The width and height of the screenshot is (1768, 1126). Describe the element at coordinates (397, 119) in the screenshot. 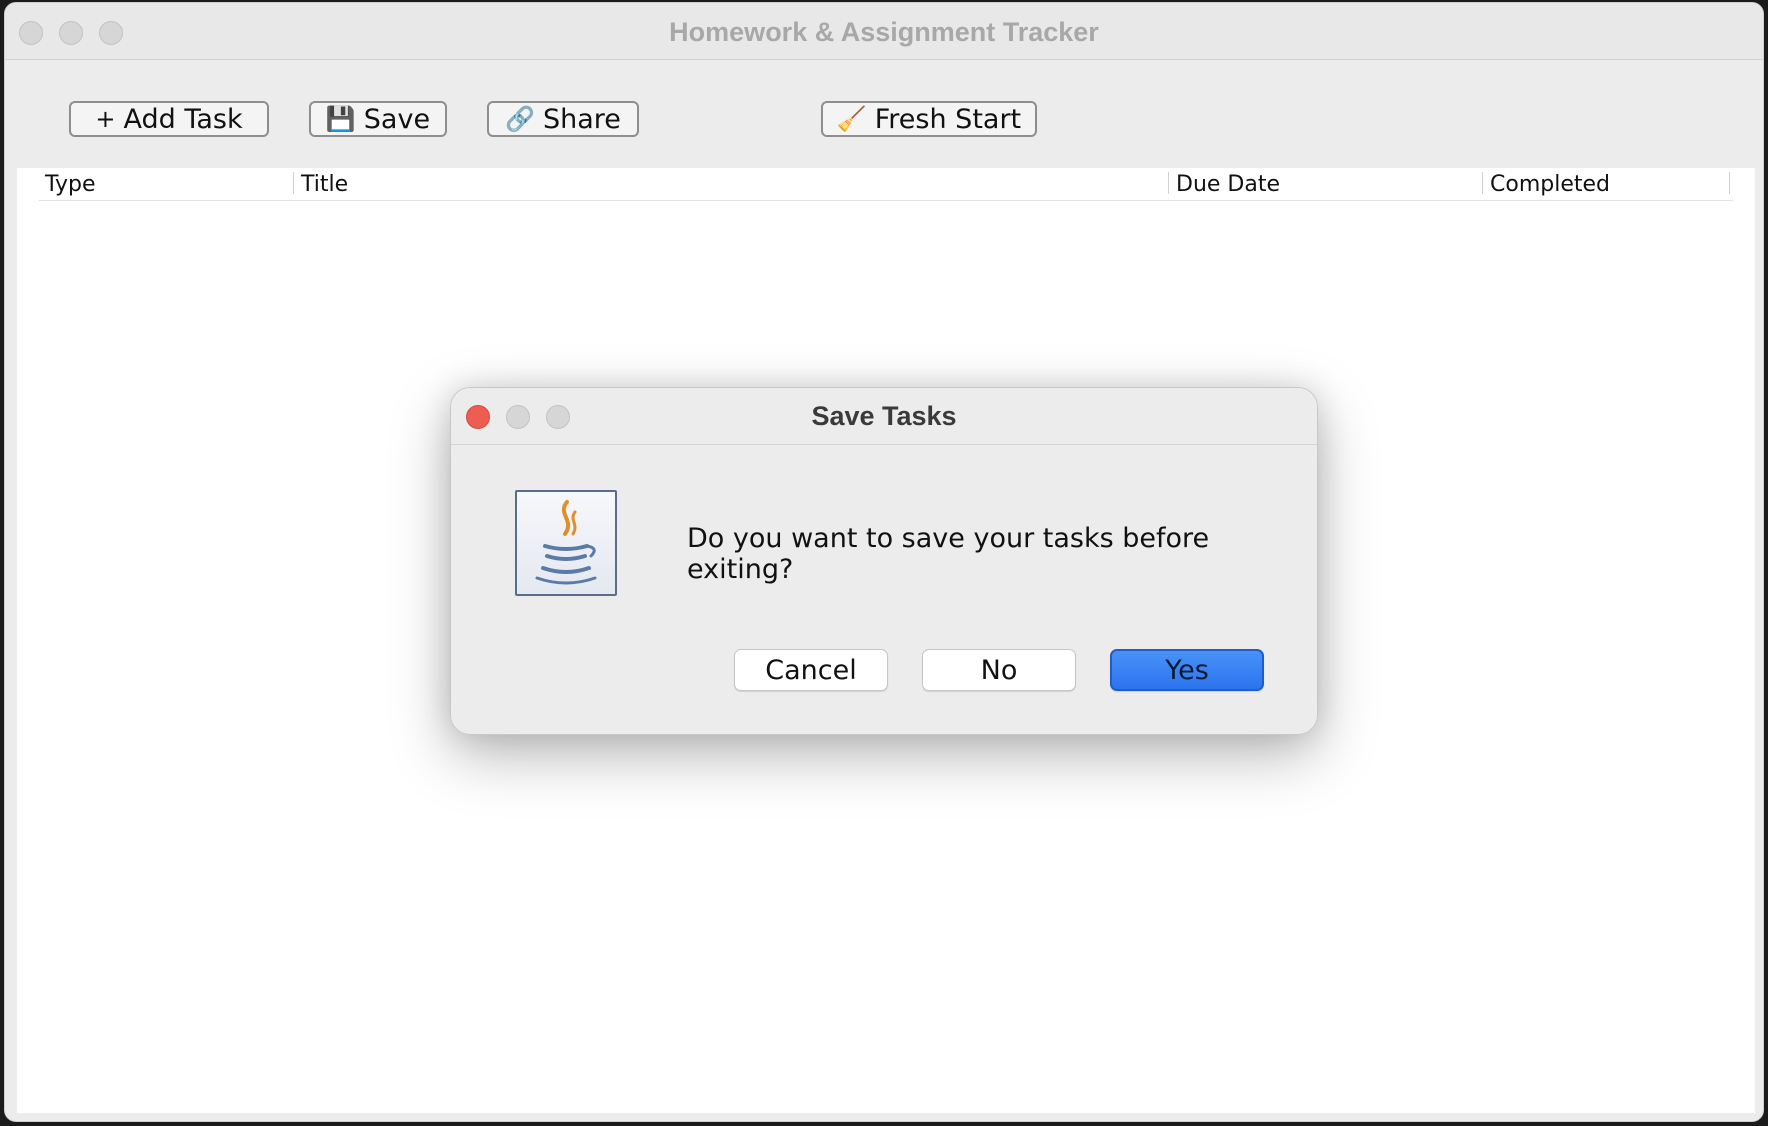

I see `save-label: Save` at that location.